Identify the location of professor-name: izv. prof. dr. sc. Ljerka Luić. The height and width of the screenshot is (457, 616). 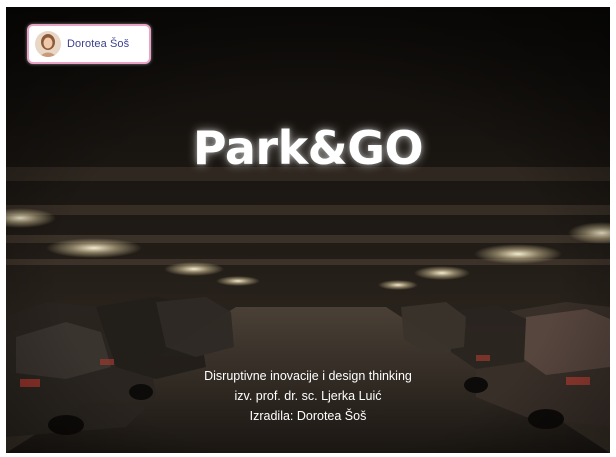
(308, 396).